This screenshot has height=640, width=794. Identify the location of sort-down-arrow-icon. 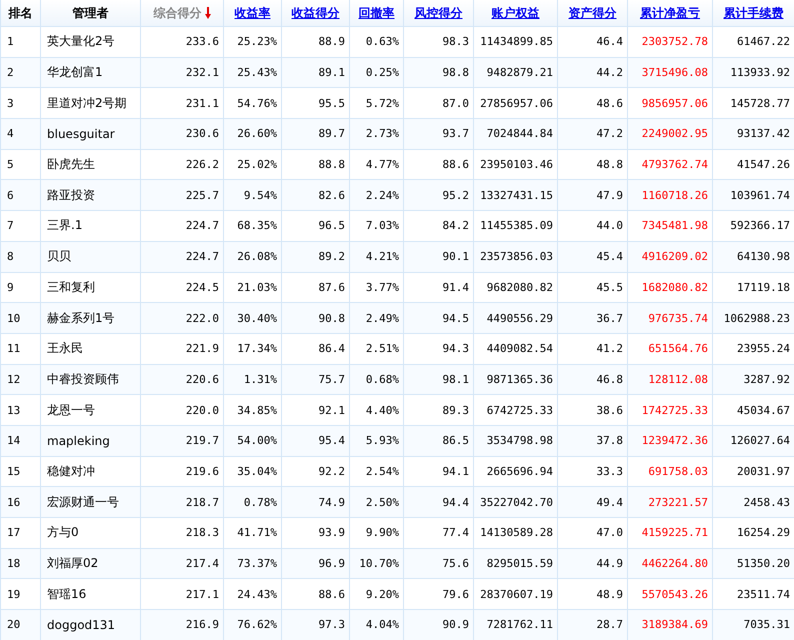
(207, 13).